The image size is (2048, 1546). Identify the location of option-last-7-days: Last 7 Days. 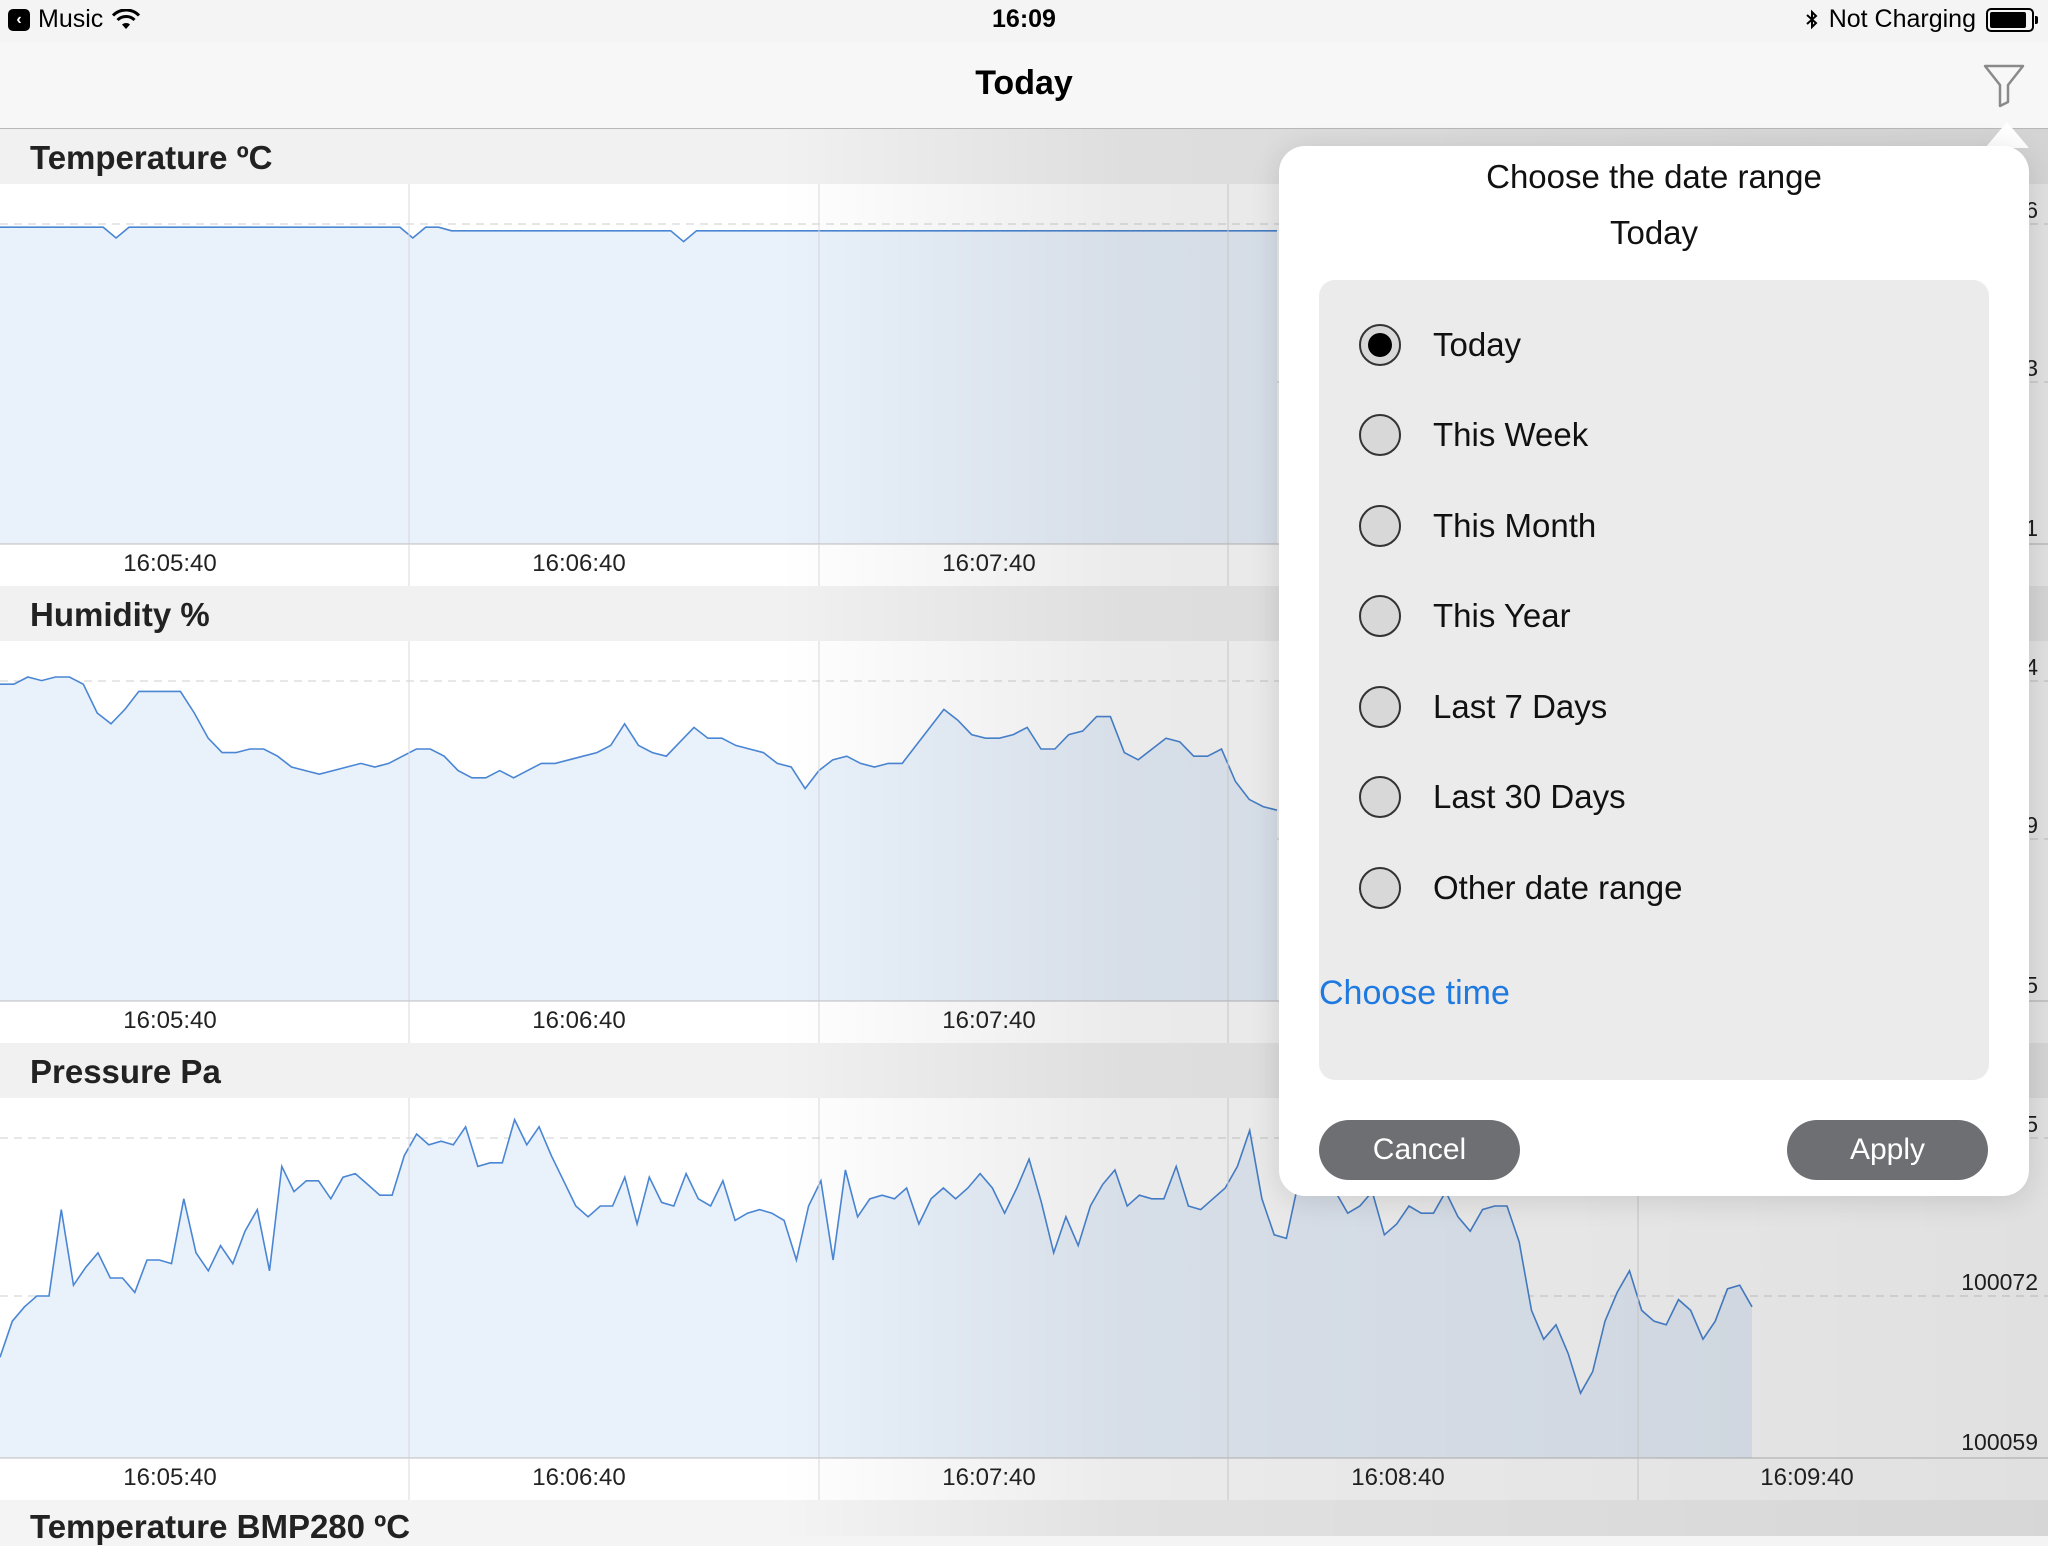
(1483, 707).